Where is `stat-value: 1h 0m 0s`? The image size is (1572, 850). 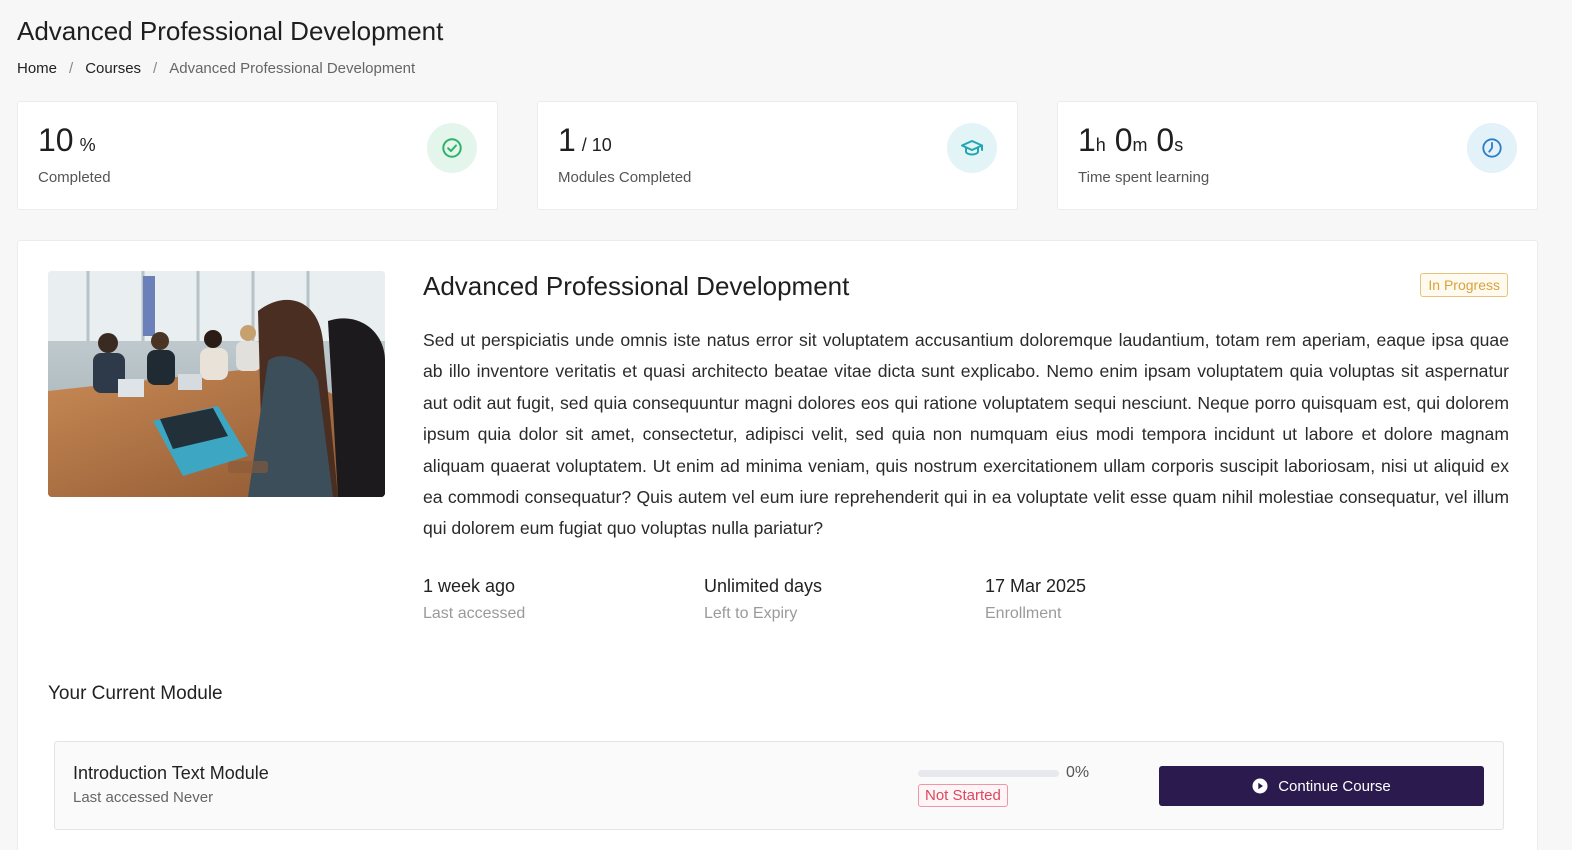
stat-value: 1h 0m 0s is located at coordinates (1130, 140).